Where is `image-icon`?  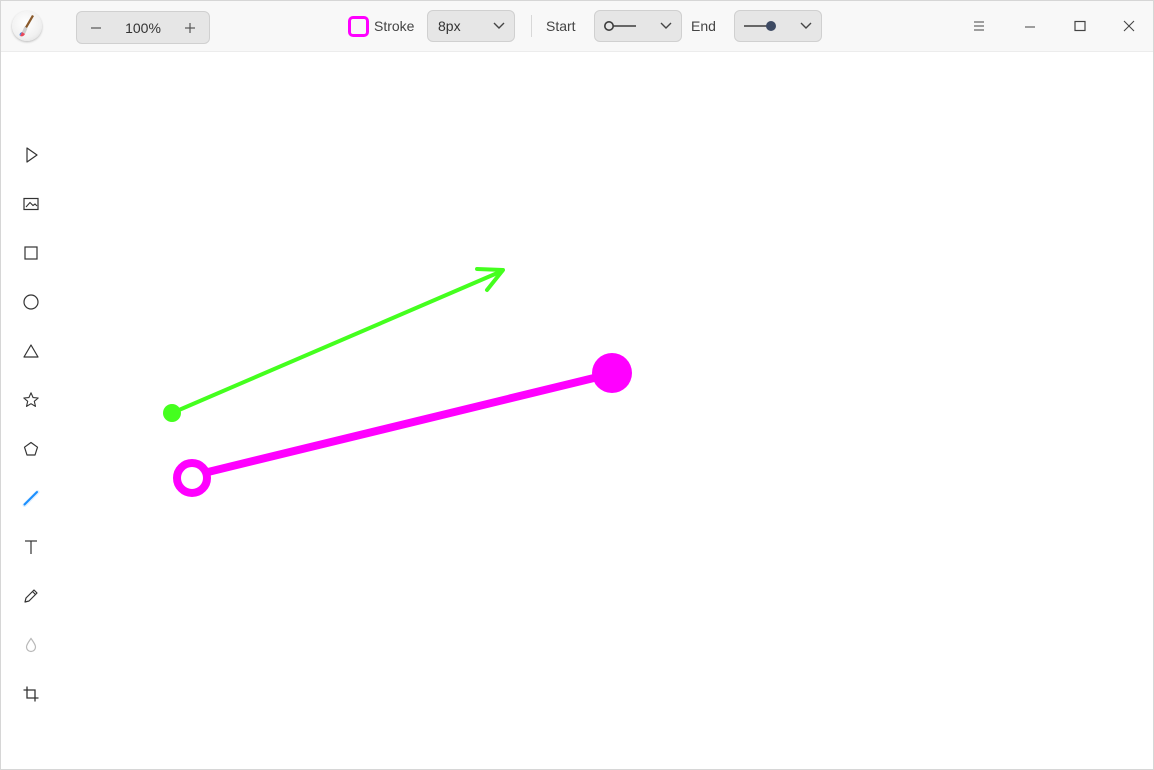 image-icon is located at coordinates (31, 204).